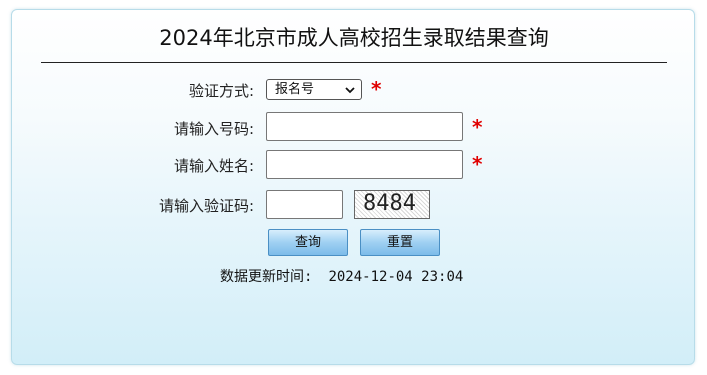  Describe the element at coordinates (354, 62) in the screenshot. I see `title-divider` at that location.